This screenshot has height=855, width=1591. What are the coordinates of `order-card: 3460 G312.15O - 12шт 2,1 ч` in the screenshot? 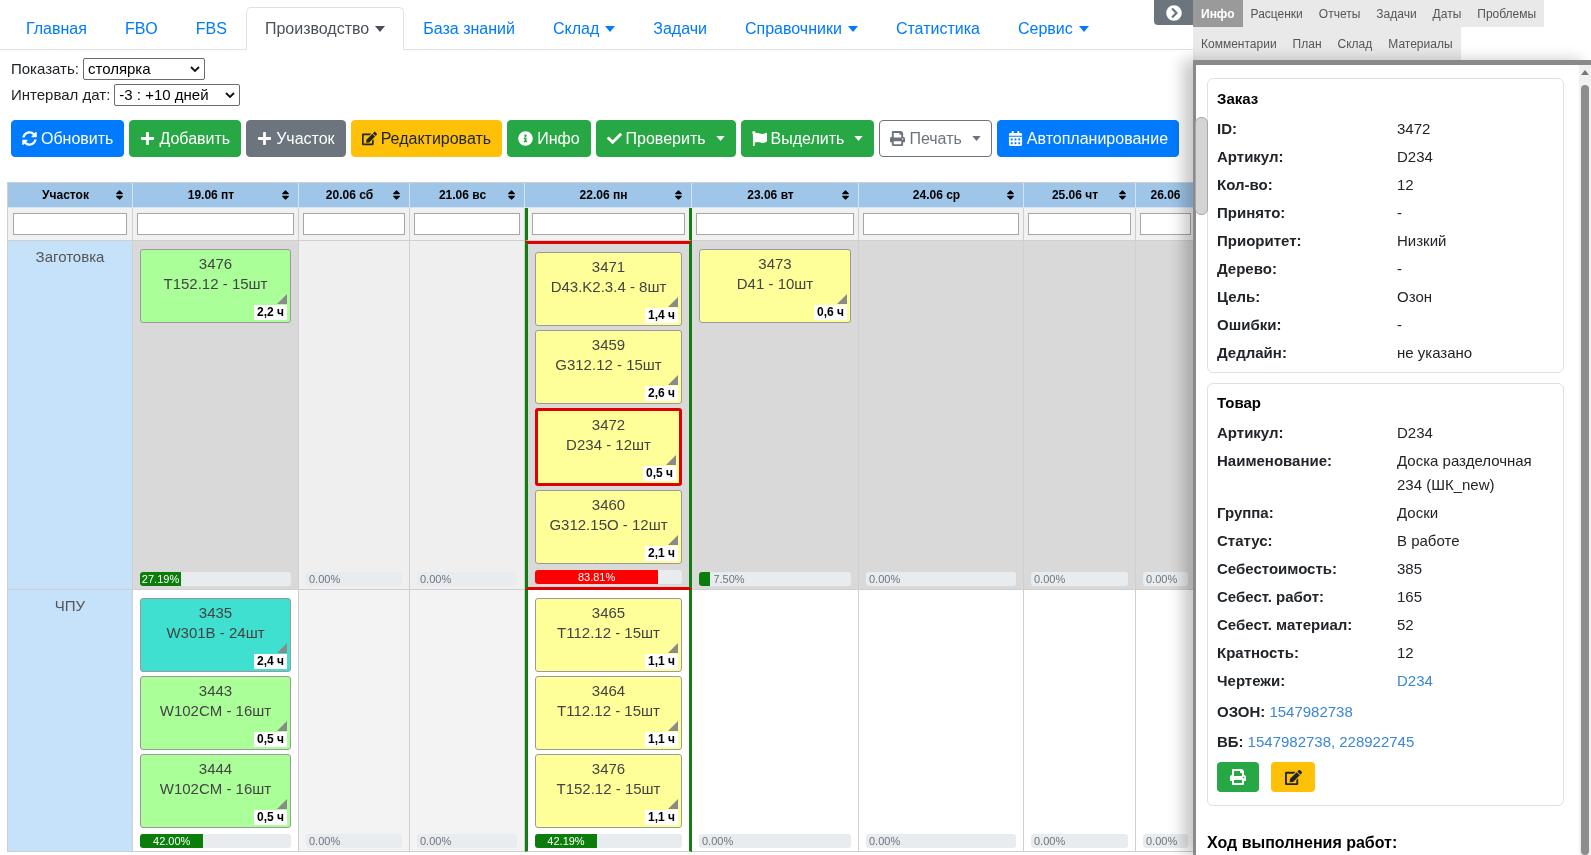 It's located at (608, 527).